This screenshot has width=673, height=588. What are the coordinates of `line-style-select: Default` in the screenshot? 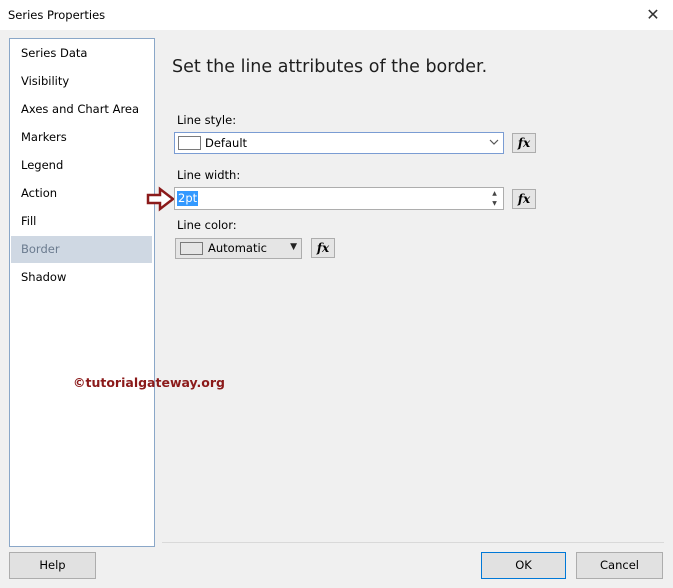 It's located at (339, 143).